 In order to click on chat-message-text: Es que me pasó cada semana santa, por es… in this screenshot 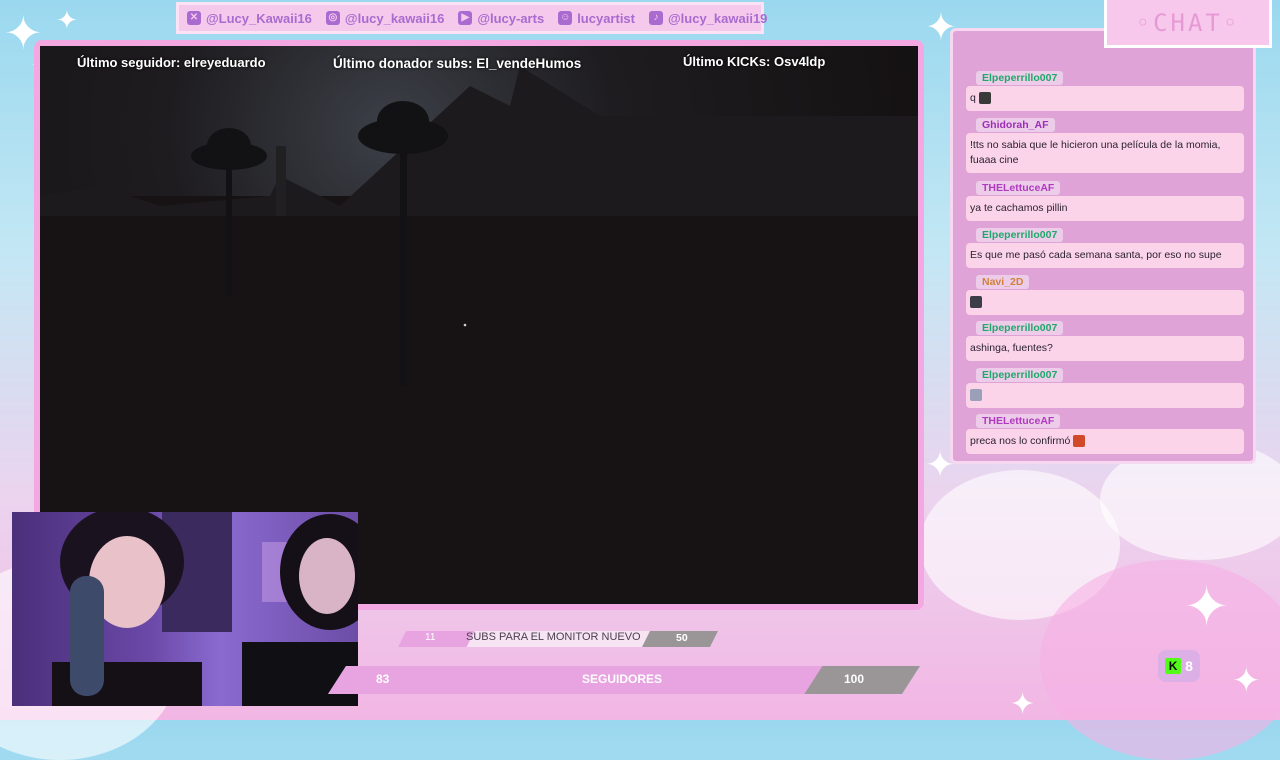, I will do `click(1096, 255)`.